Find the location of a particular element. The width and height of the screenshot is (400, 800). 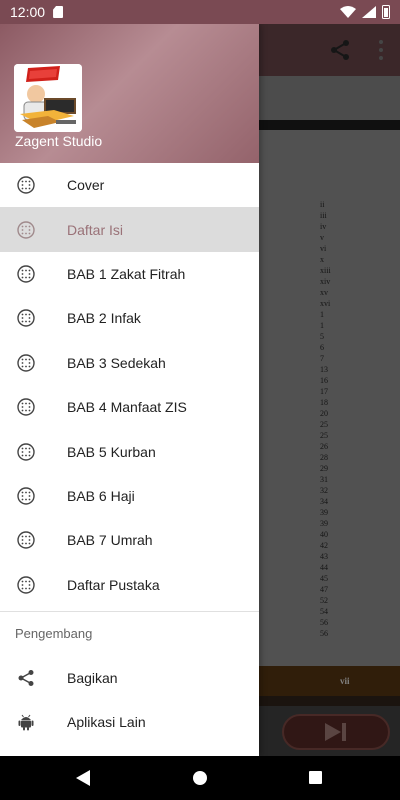

android-icon is located at coordinates (26, 723).